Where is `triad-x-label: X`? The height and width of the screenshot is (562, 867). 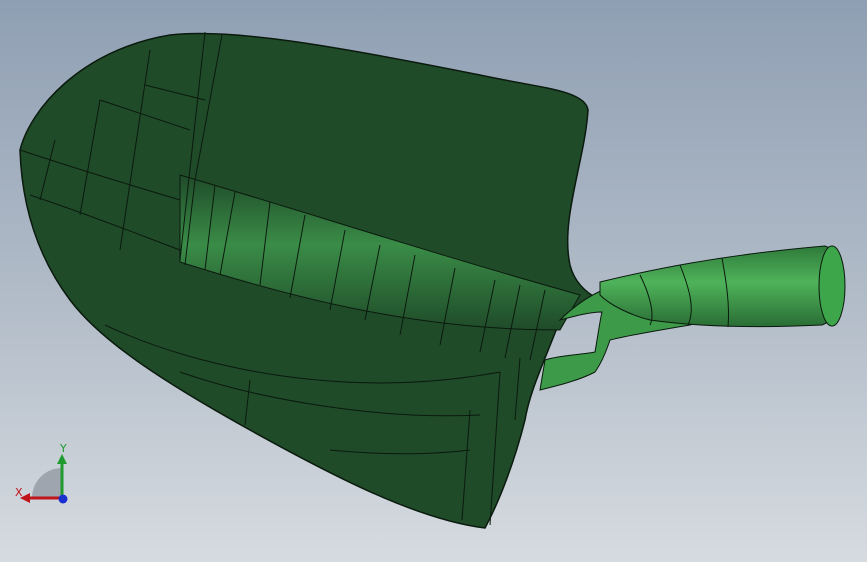
triad-x-label: X is located at coordinates (19, 492).